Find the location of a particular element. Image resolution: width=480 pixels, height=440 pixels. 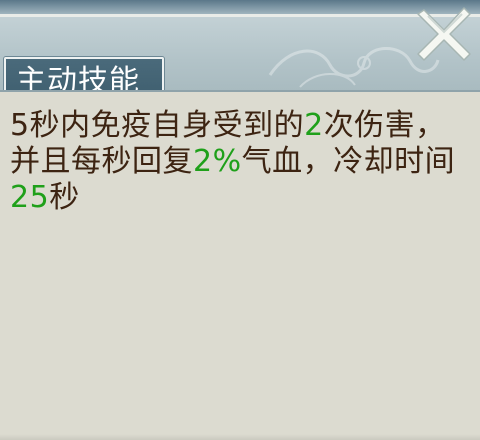

description-value-cooldown: 25 is located at coordinates (30, 197).